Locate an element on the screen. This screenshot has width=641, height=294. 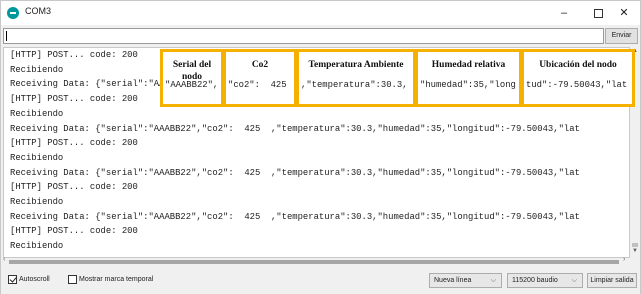
horizontal-scrollbar: ‹ › is located at coordinates (316, 261).